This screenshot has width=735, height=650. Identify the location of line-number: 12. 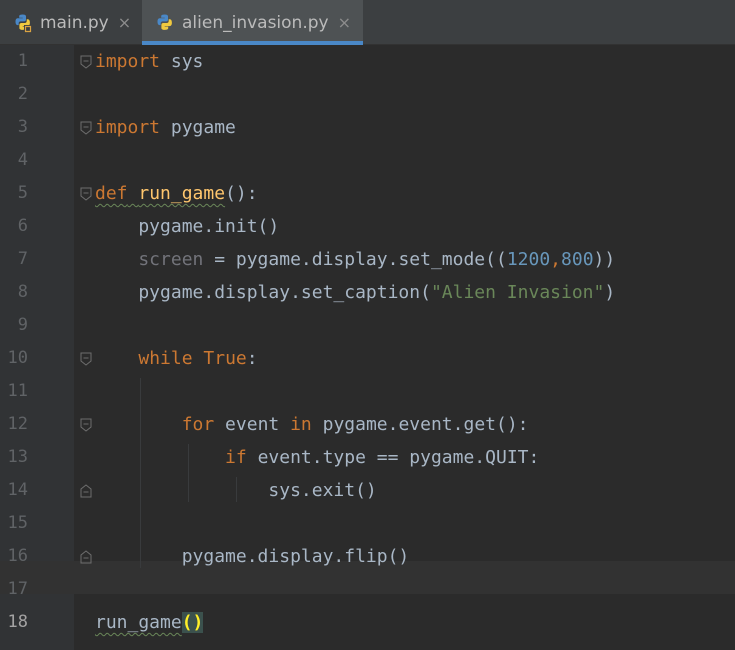
(17, 424).